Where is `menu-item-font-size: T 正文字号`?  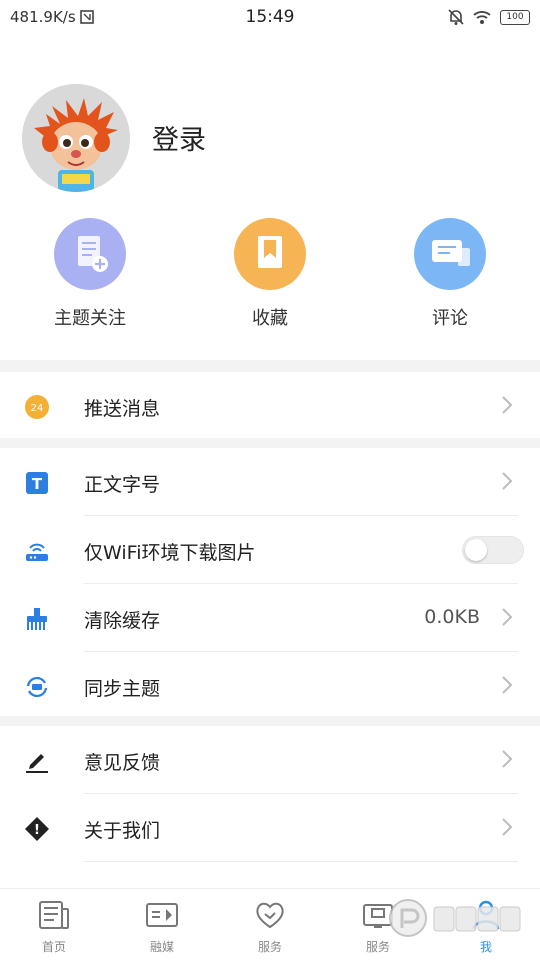
menu-item-font-size: T 正文字号 is located at coordinates (270, 482).